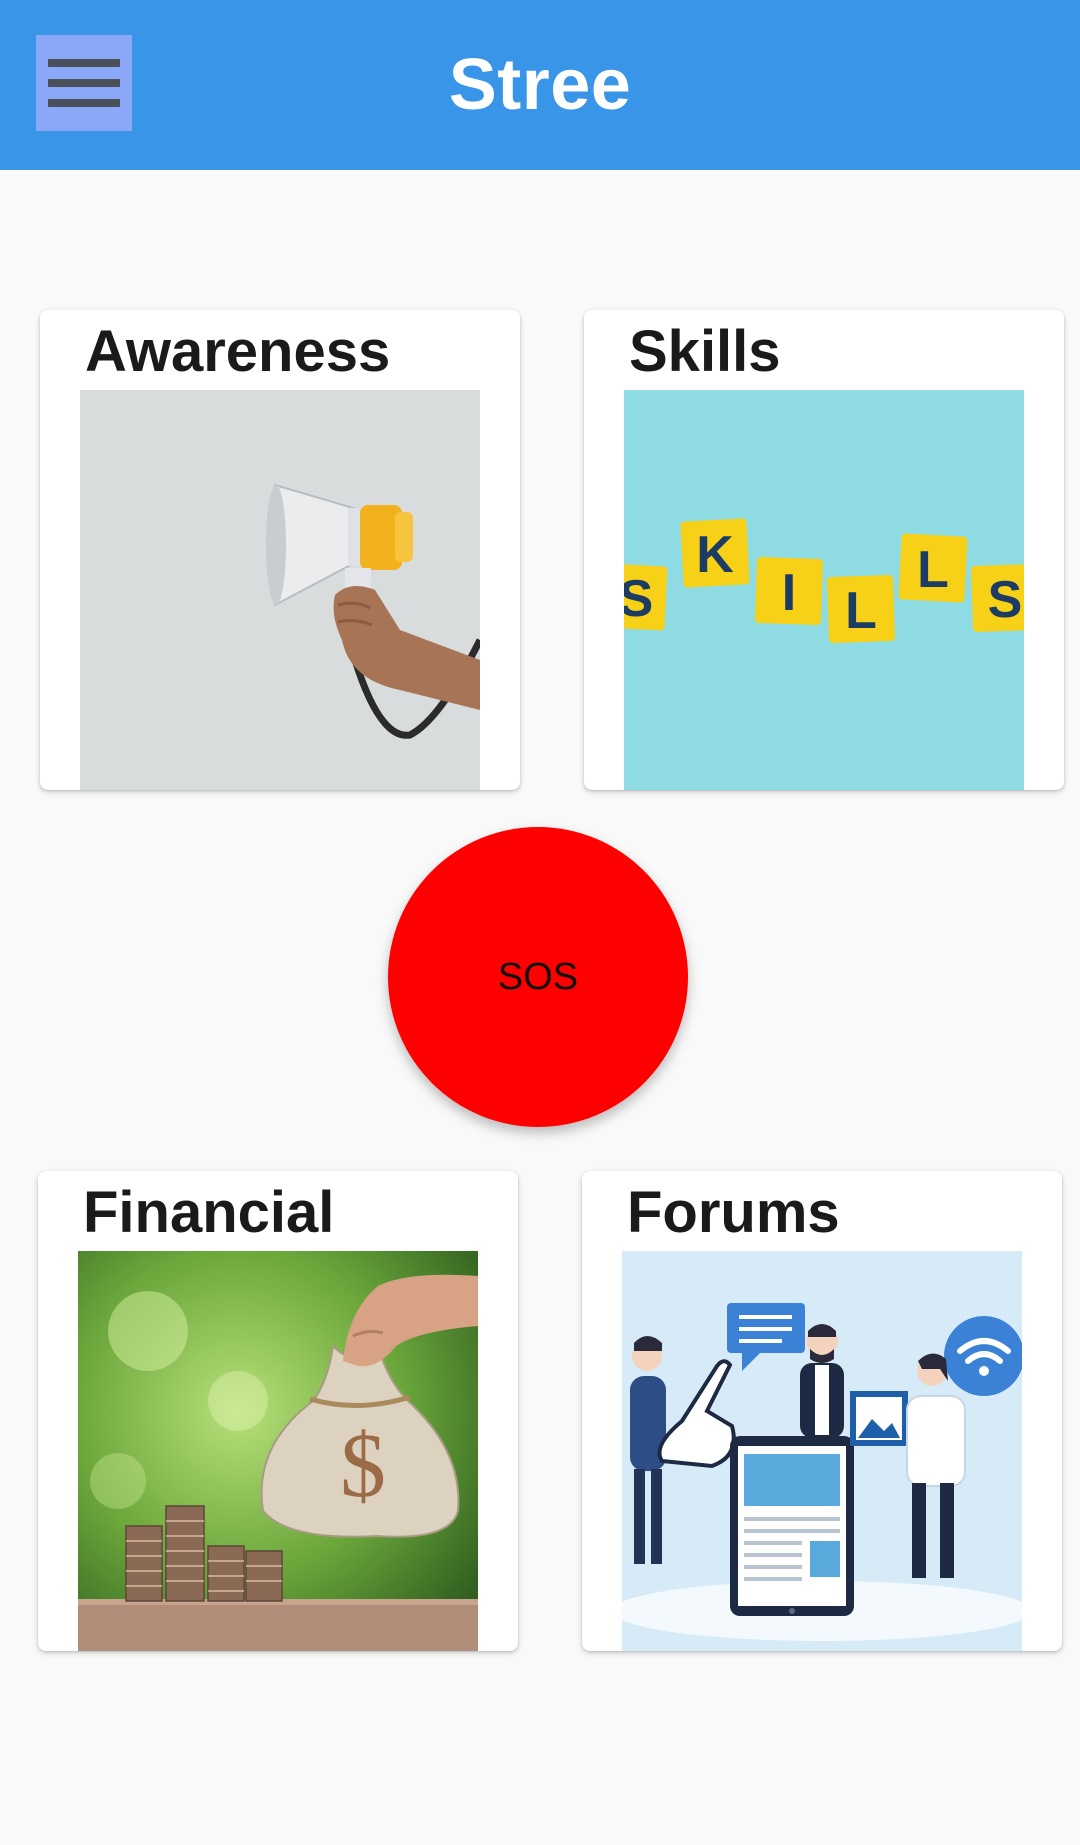  What do you see at coordinates (824, 590) in the screenshot?
I see `skills-image: S K I L L S` at bounding box center [824, 590].